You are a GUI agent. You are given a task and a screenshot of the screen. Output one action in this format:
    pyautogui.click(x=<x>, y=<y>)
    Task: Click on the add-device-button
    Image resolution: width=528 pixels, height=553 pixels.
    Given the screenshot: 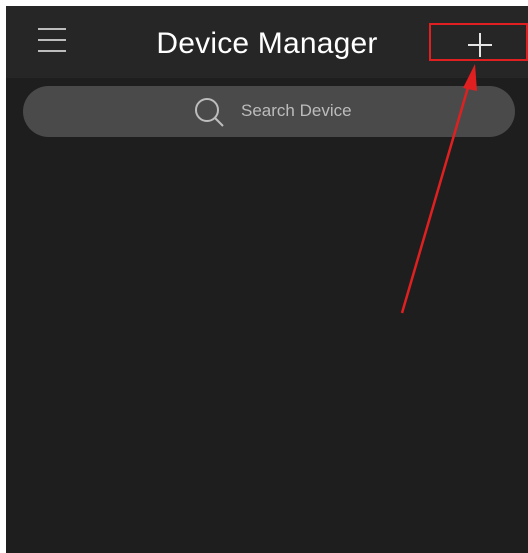 What is the action you would take?
    pyautogui.click(x=478, y=42)
    